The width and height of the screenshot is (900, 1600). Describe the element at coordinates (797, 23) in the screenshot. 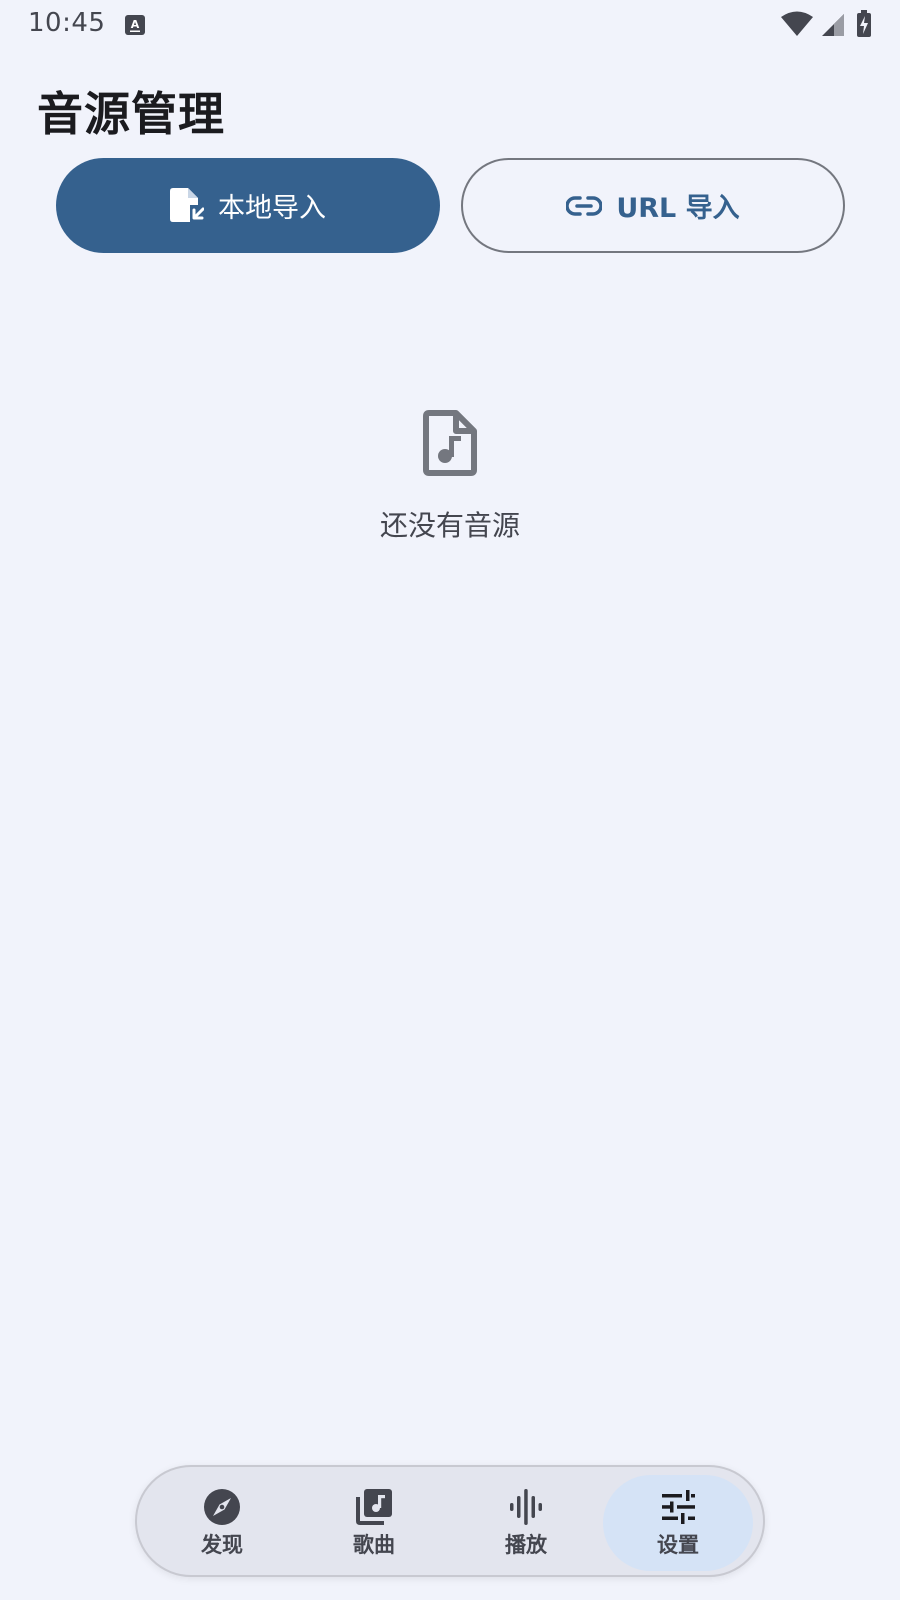

I see `wifi-icon` at that location.